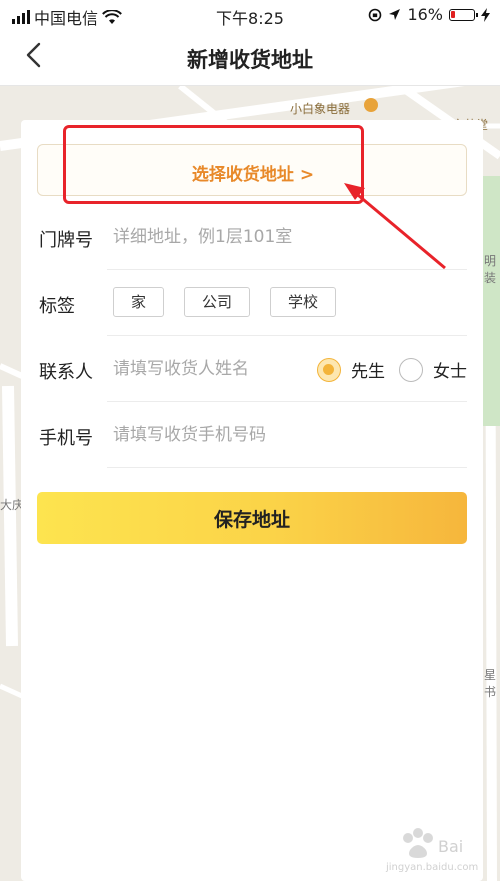 The height and width of the screenshot is (881, 500). I want to click on radio-unchecked-icon, so click(411, 369).